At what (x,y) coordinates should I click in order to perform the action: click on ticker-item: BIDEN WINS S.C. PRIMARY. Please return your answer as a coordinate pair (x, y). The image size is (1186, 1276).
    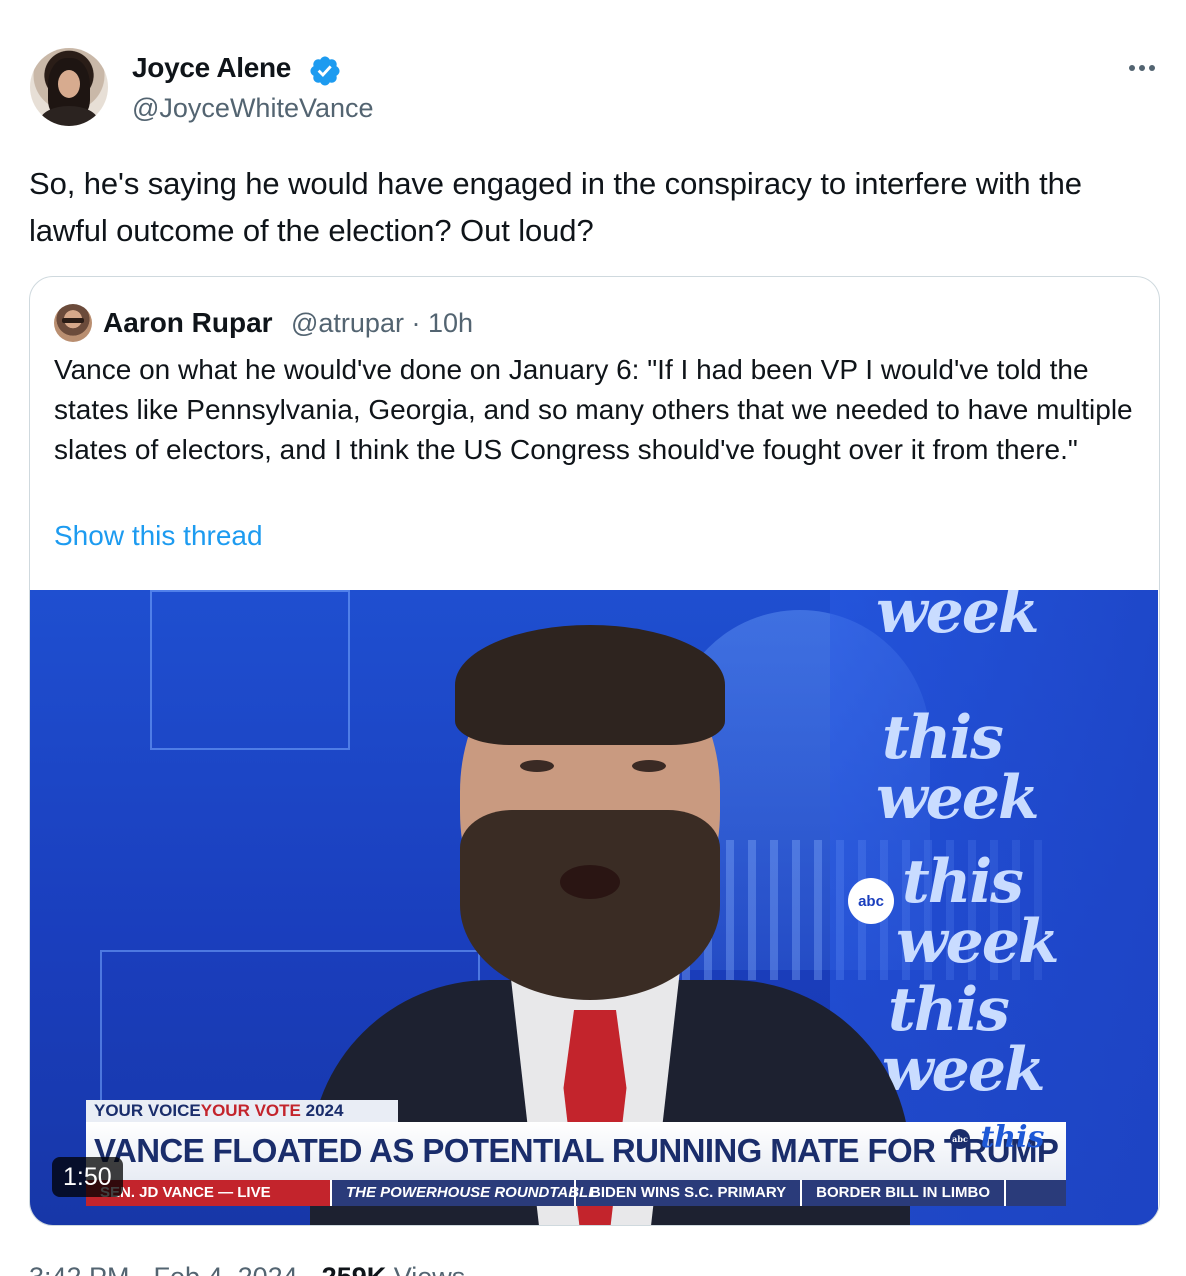
    Looking at the image, I should click on (689, 1193).